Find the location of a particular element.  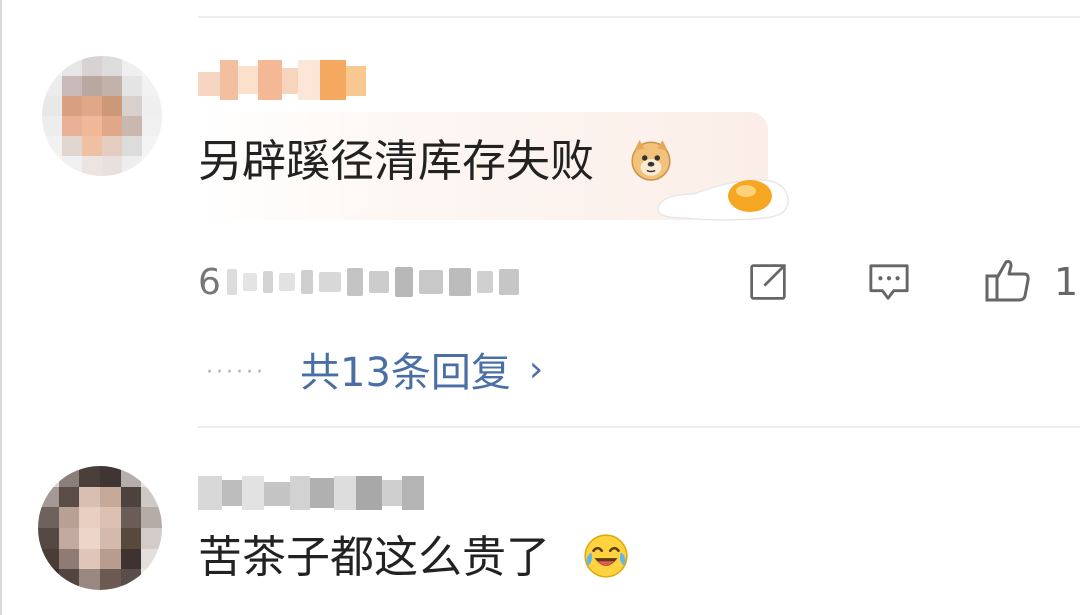

share-icon is located at coordinates (768, 282).